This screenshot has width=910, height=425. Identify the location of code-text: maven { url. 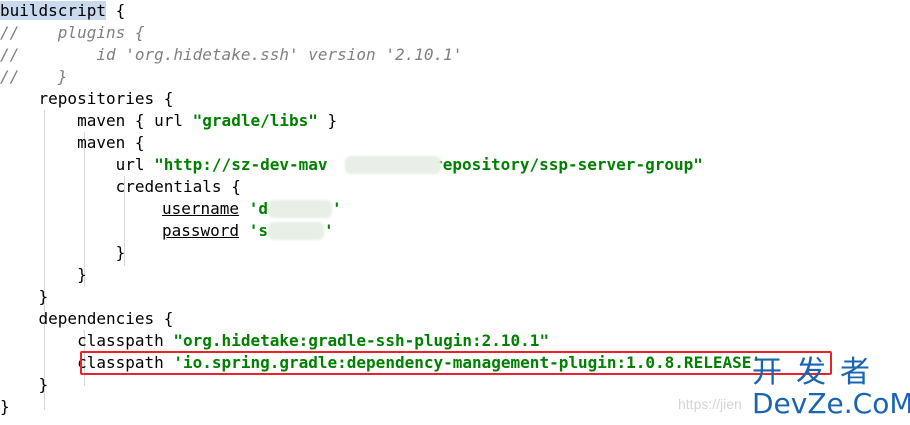
(96, 120).